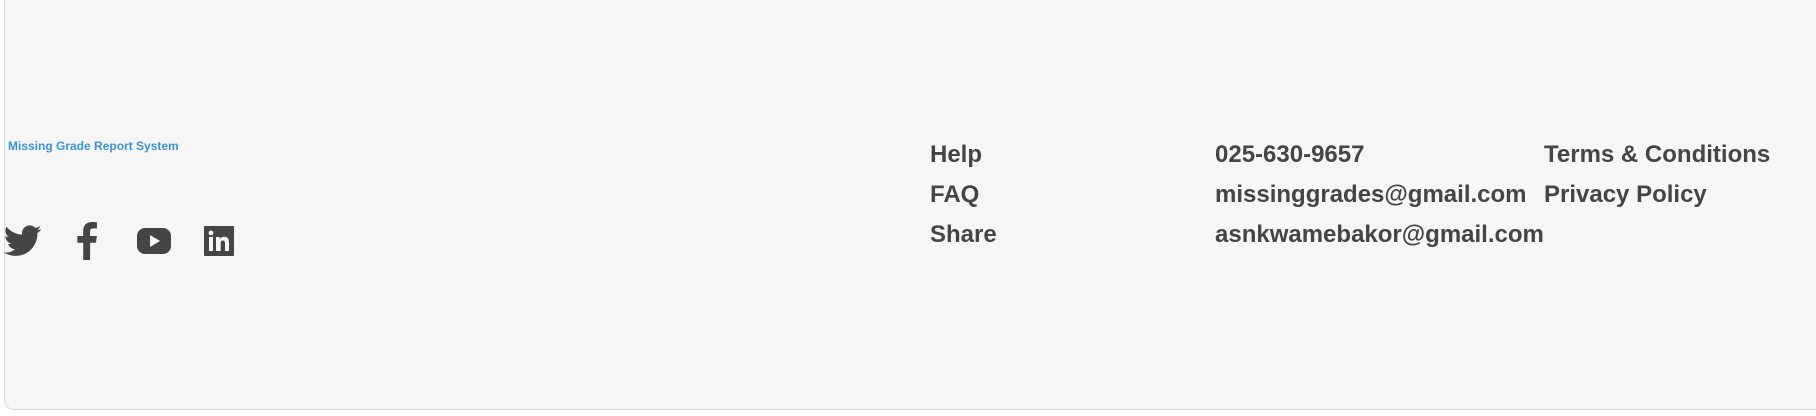 This screenshot has width=1816, height=416. What do you see at coordinates (93, 146) in the screenshot?
I see `brand-name: Missing Grade Report System` at bounding box center [93, 146].